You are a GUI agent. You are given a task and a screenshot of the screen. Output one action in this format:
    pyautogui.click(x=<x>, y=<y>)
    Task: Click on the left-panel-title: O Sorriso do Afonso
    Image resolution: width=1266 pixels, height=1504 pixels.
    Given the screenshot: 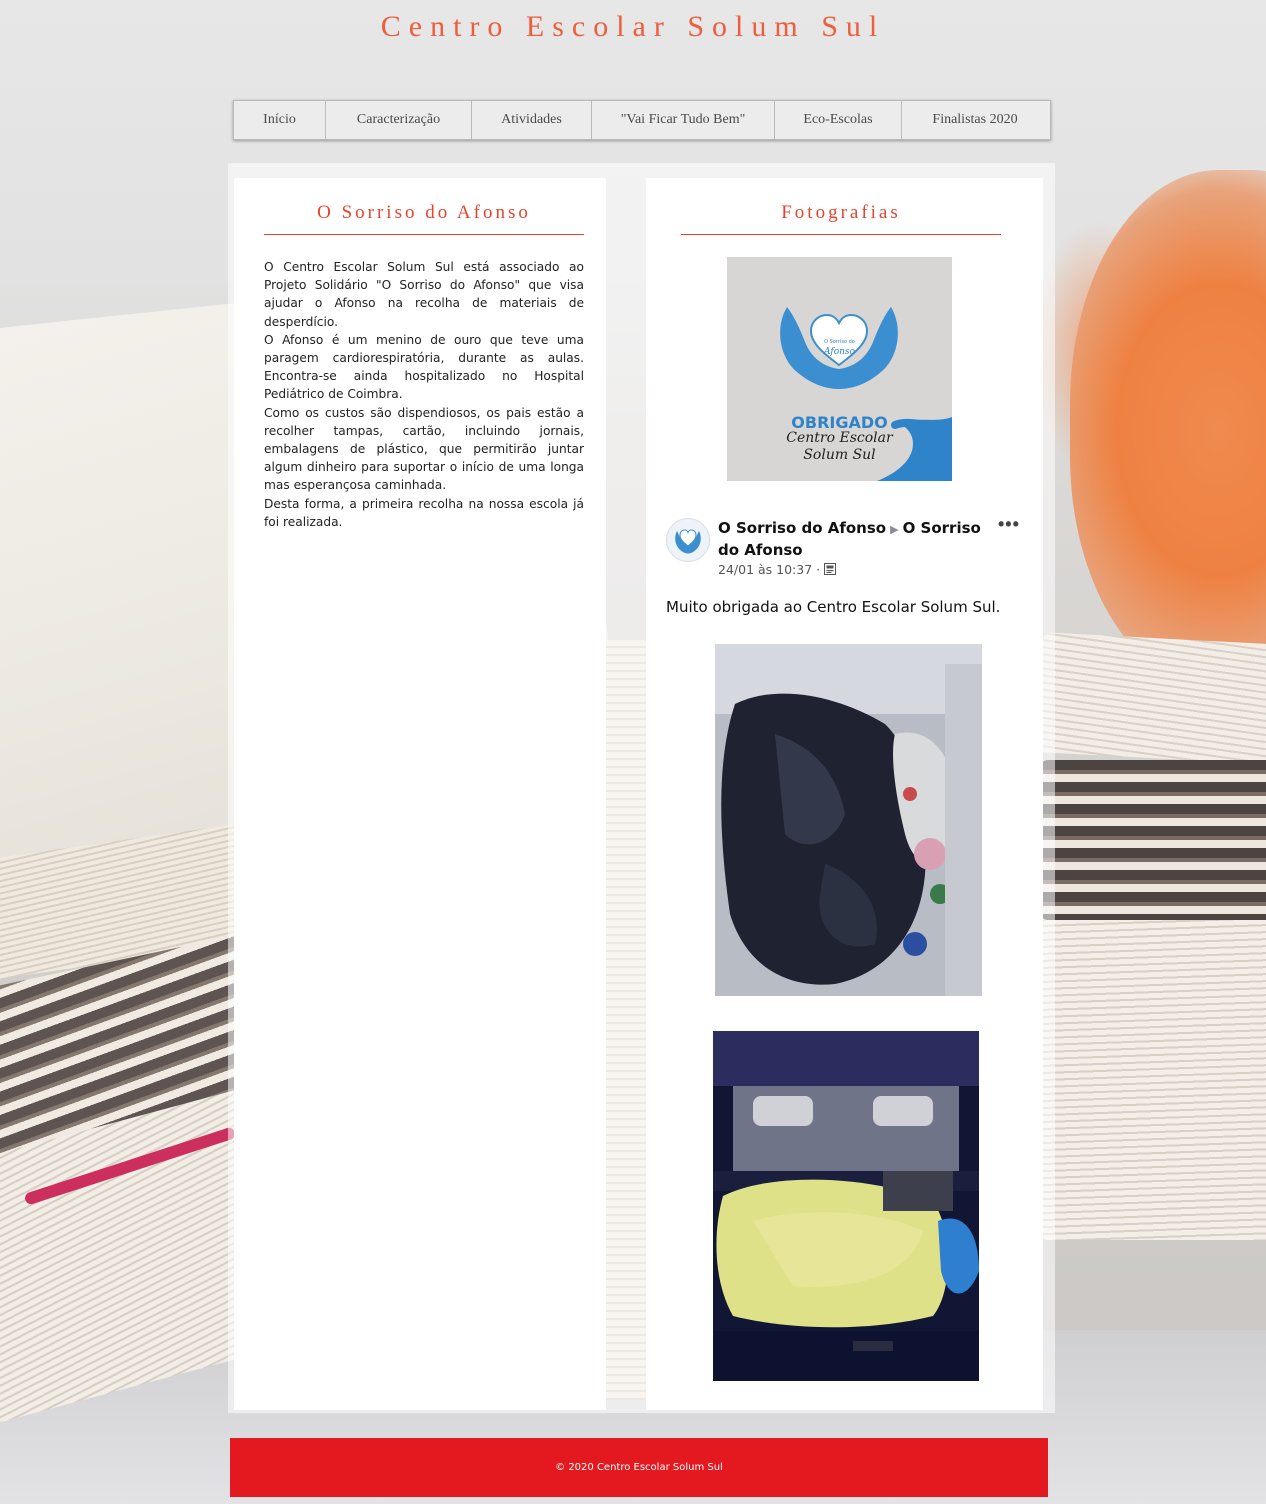 What is the action you would take?
    pyautogui.click(x=424, y=218)
    